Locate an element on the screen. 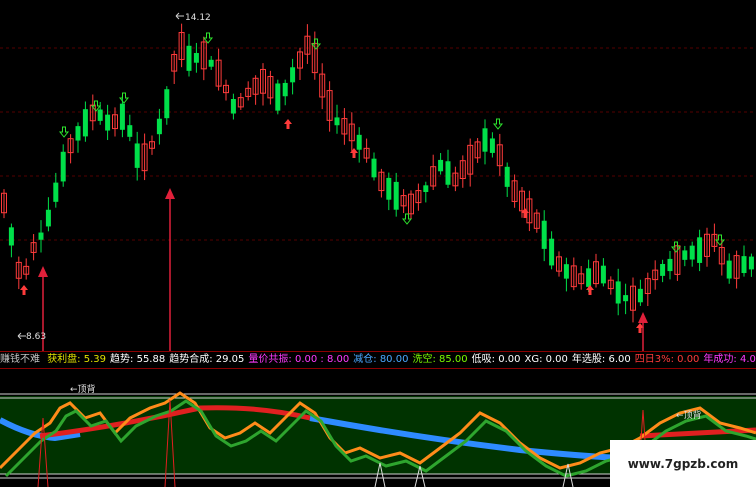  indicator-label: 趋势: is located at coordinates (122, 359).